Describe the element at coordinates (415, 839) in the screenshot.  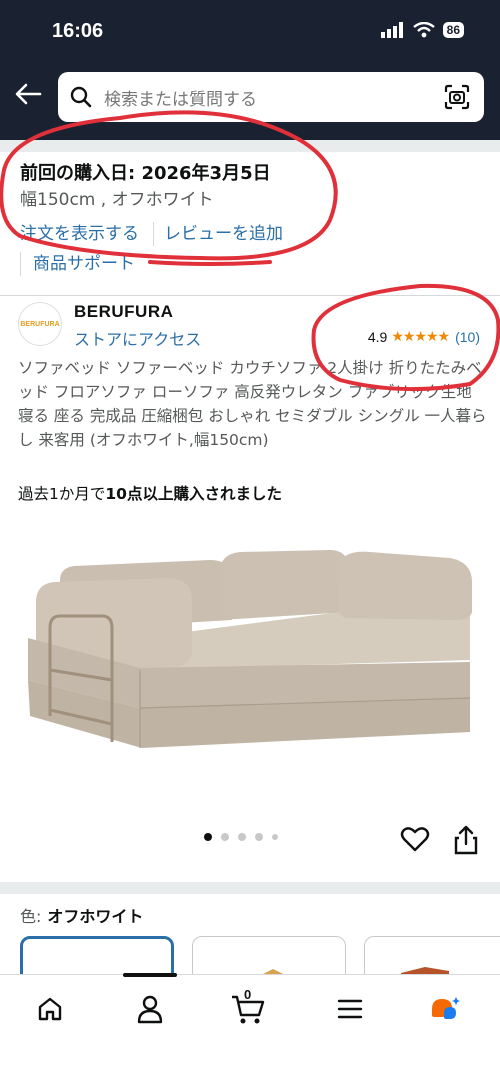
I see `heart-icon` at that location.